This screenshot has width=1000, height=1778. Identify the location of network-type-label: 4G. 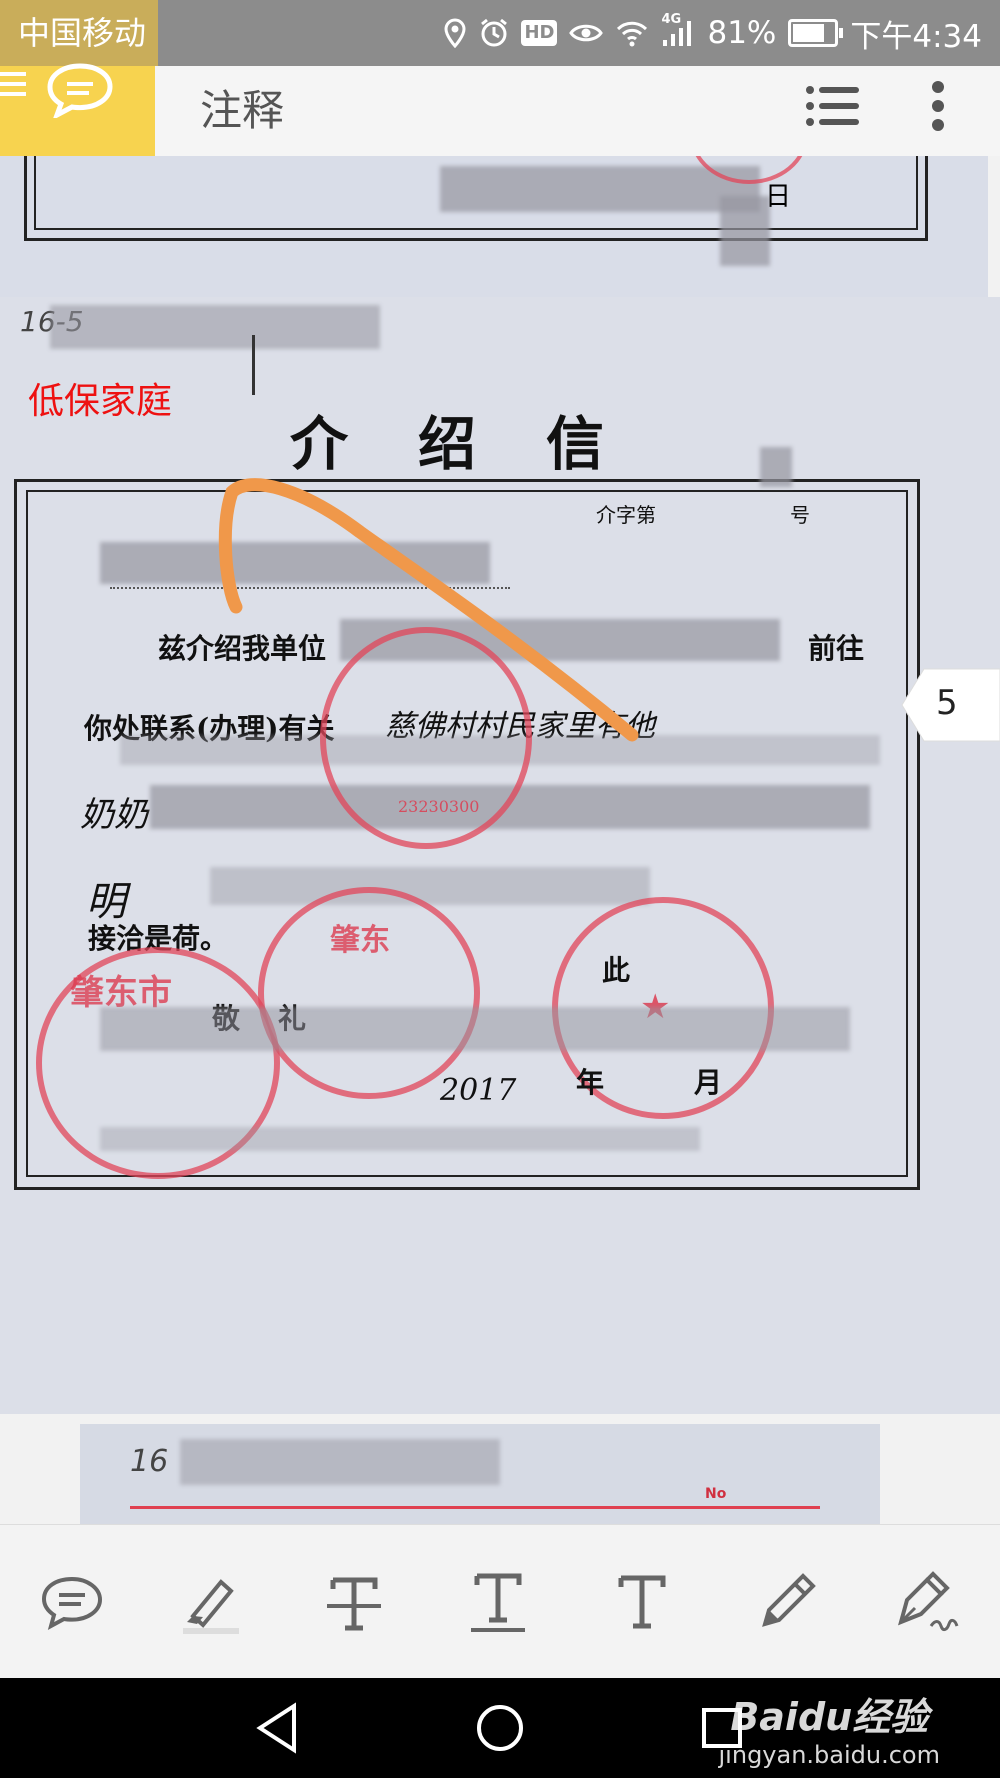
(671, 19).